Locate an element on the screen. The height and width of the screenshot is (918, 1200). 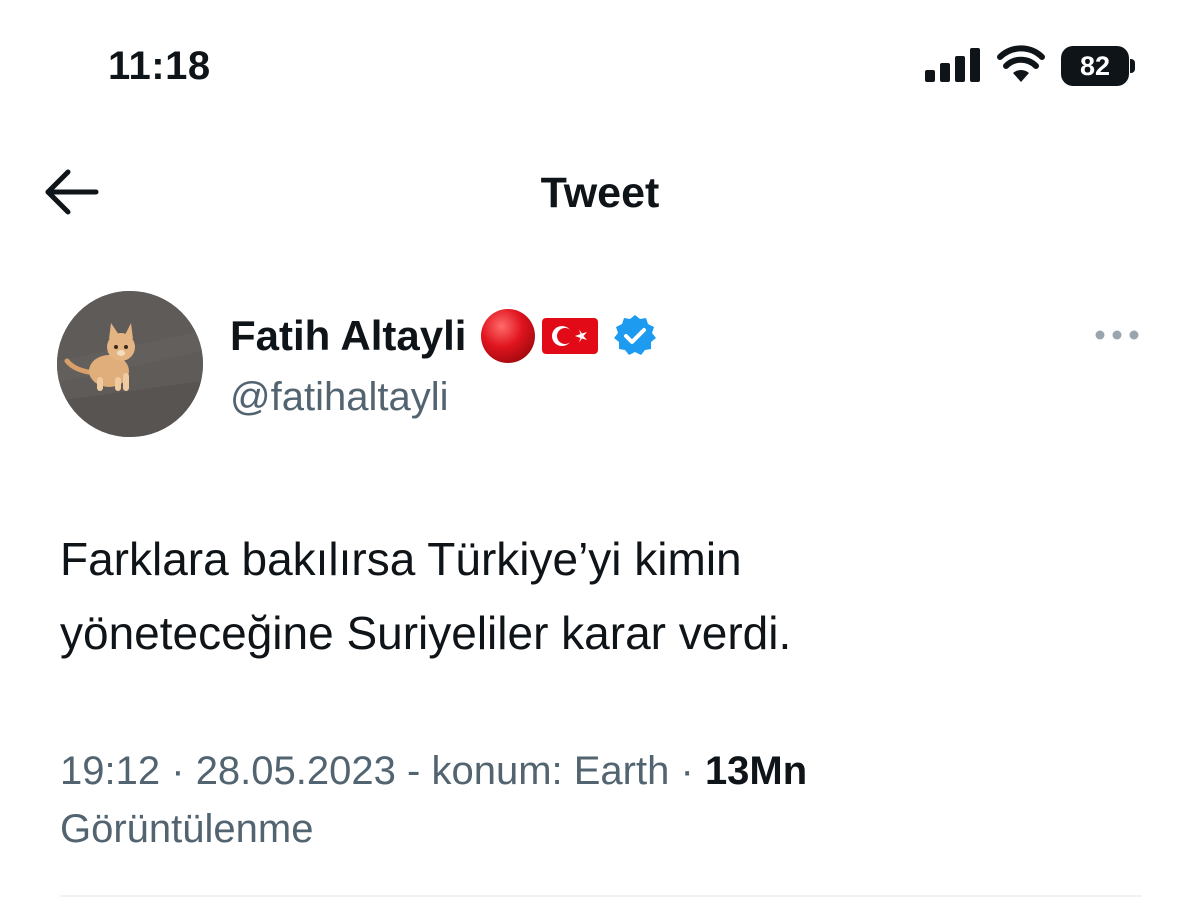
views-count: 13Mn is located at coordinates (756, 771).